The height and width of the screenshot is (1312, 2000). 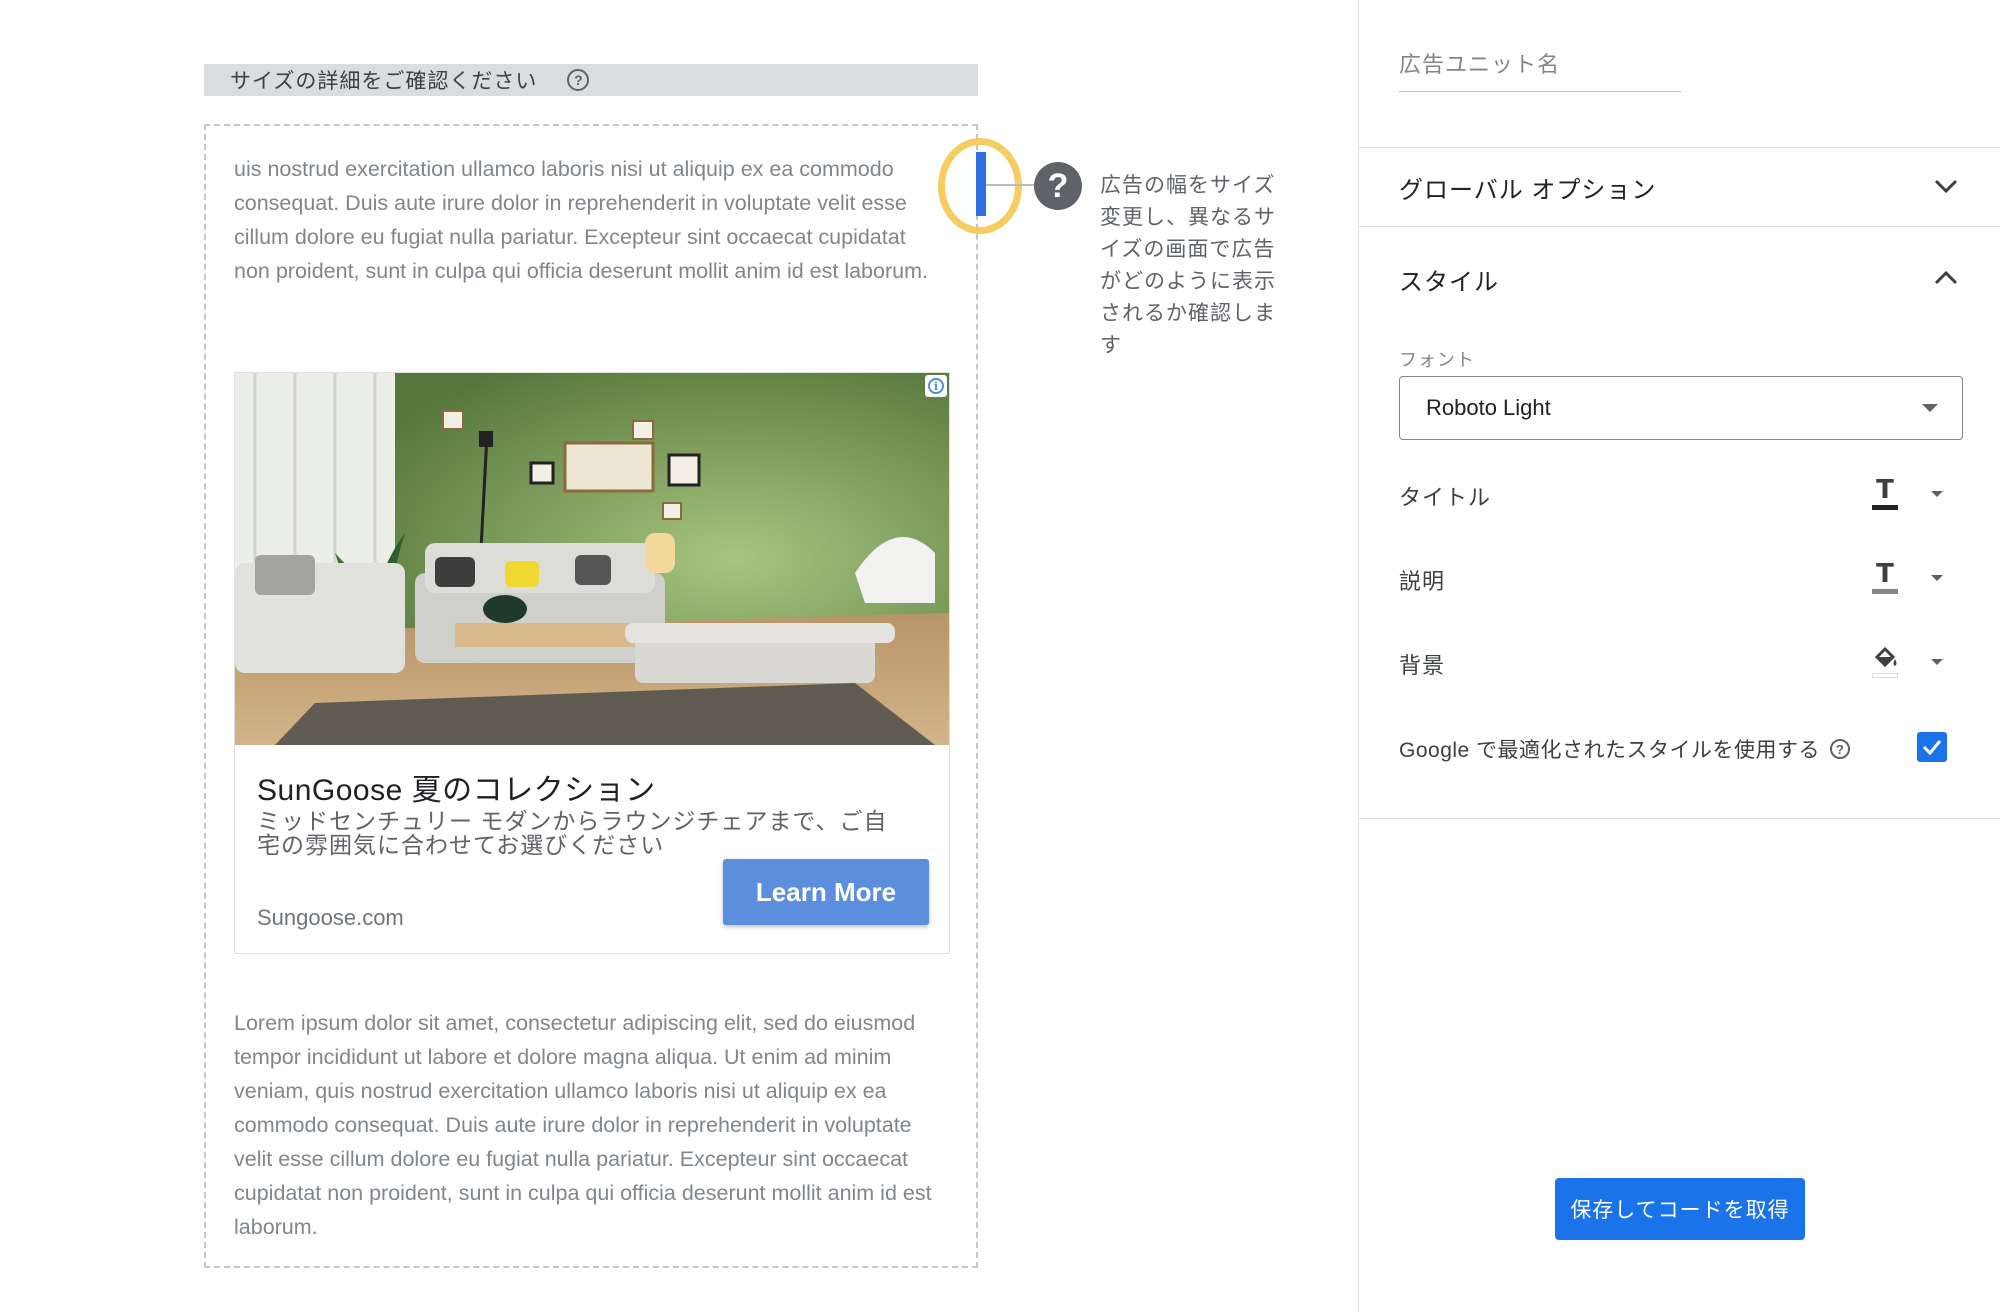 What do you see at coordinates (826, 892) in the screenshot?
I see `learn-more-button: Learn More` at bounding box center [826, 892].